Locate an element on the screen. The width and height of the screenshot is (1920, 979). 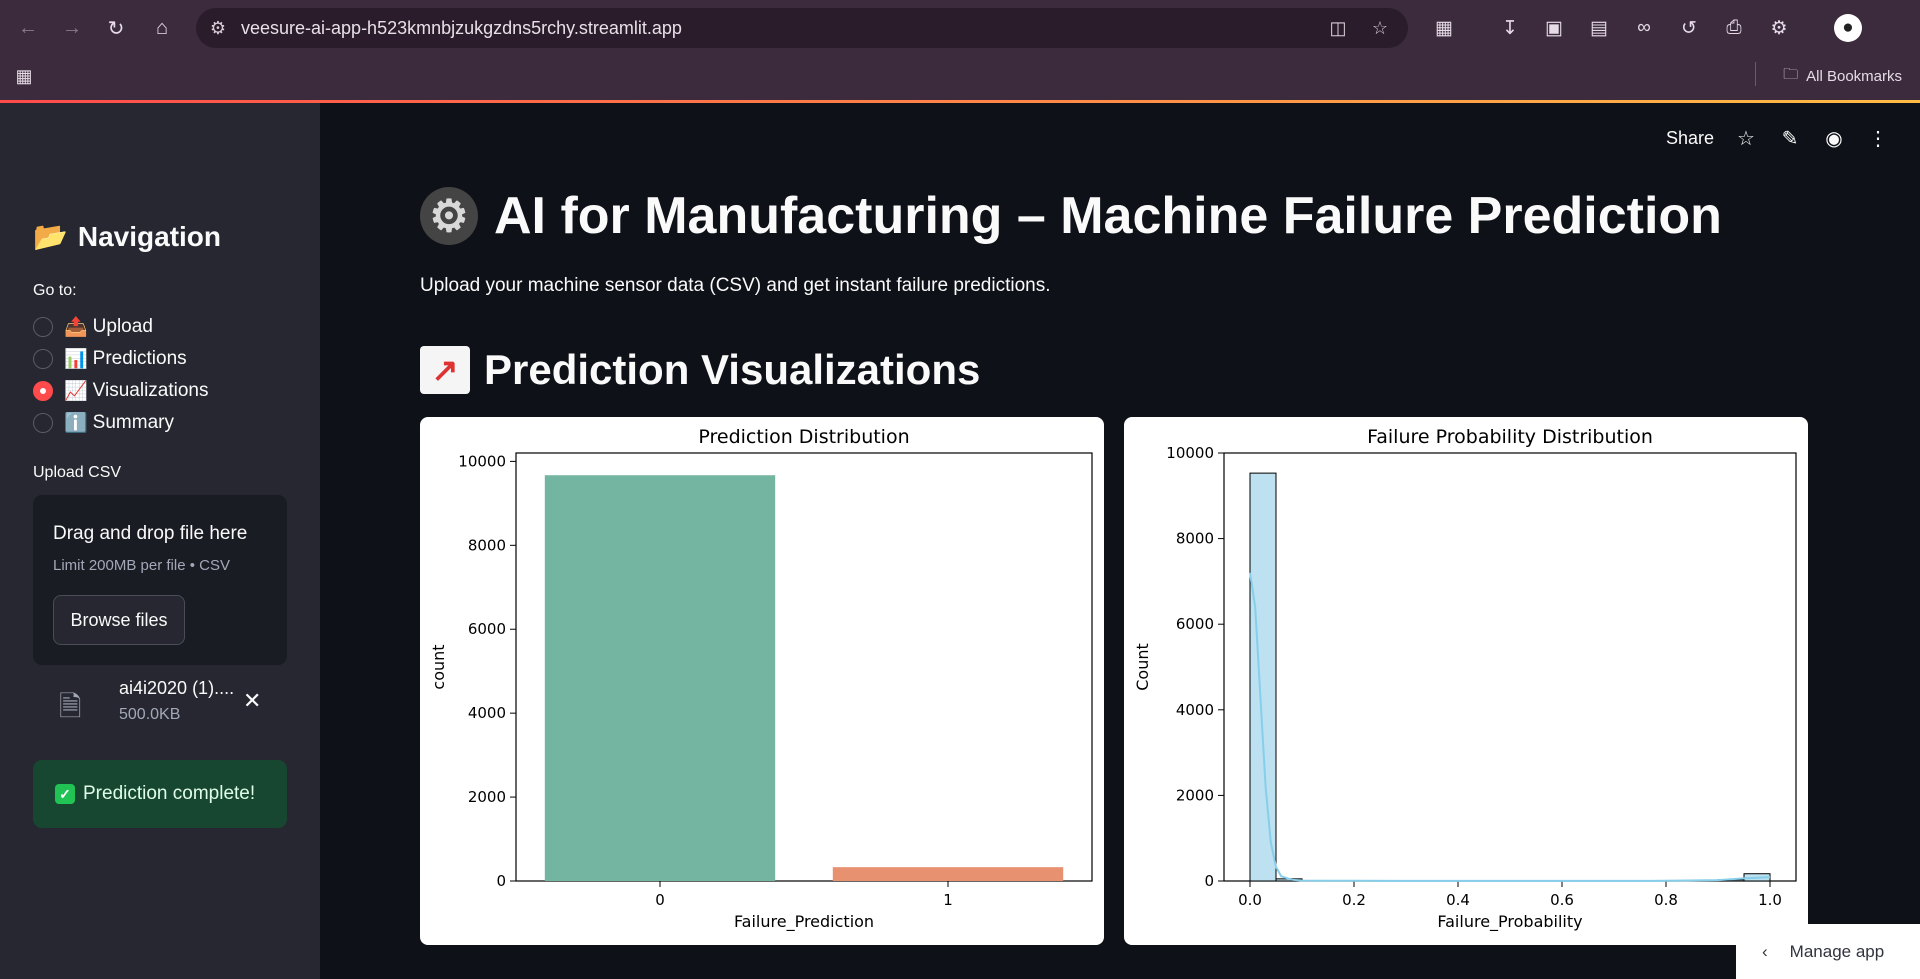
forward-icon: → is located at coordinates (72, 28).